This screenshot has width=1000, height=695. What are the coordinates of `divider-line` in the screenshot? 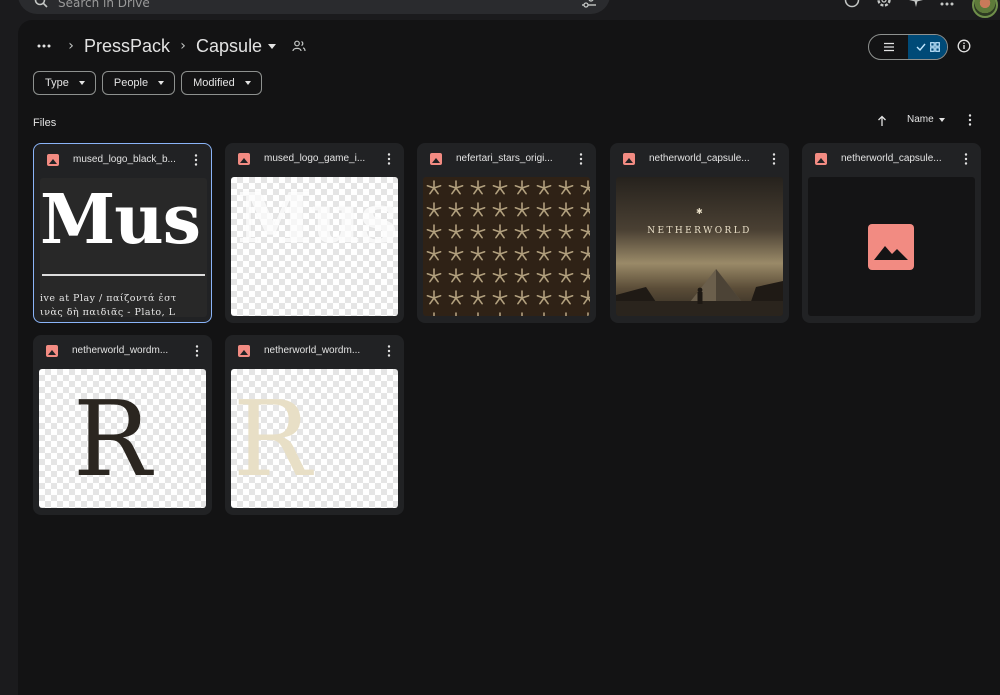 It's located at (123, 275).